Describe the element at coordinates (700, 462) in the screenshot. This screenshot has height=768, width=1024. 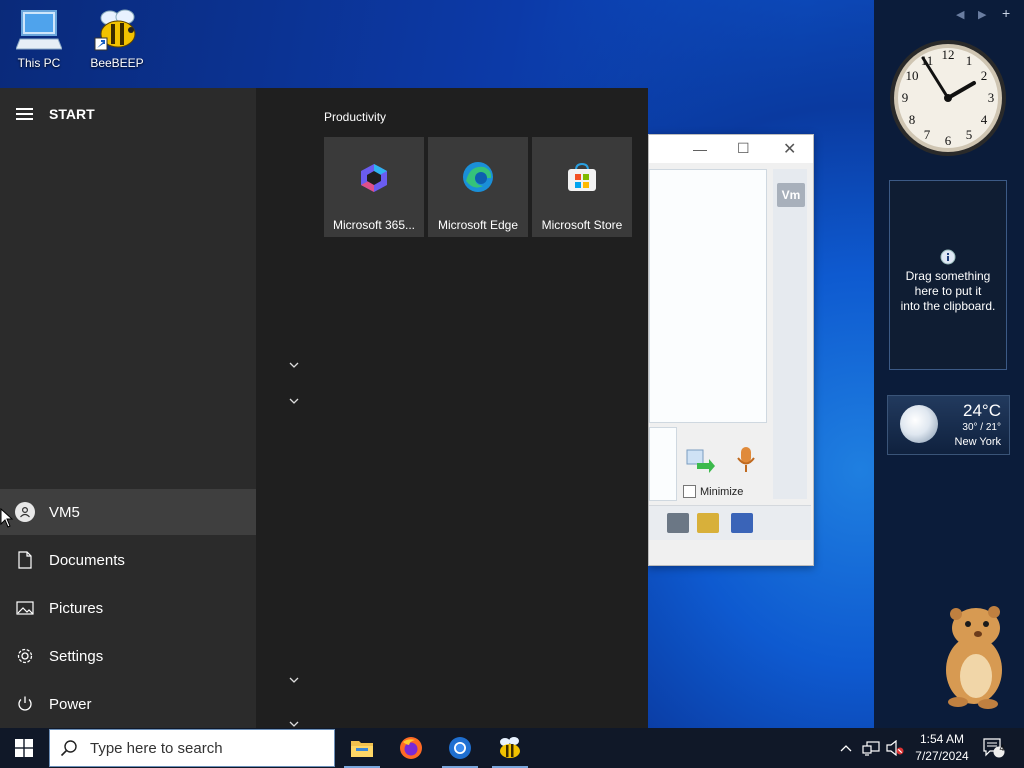
I see `send-arrow-icon` at that location.